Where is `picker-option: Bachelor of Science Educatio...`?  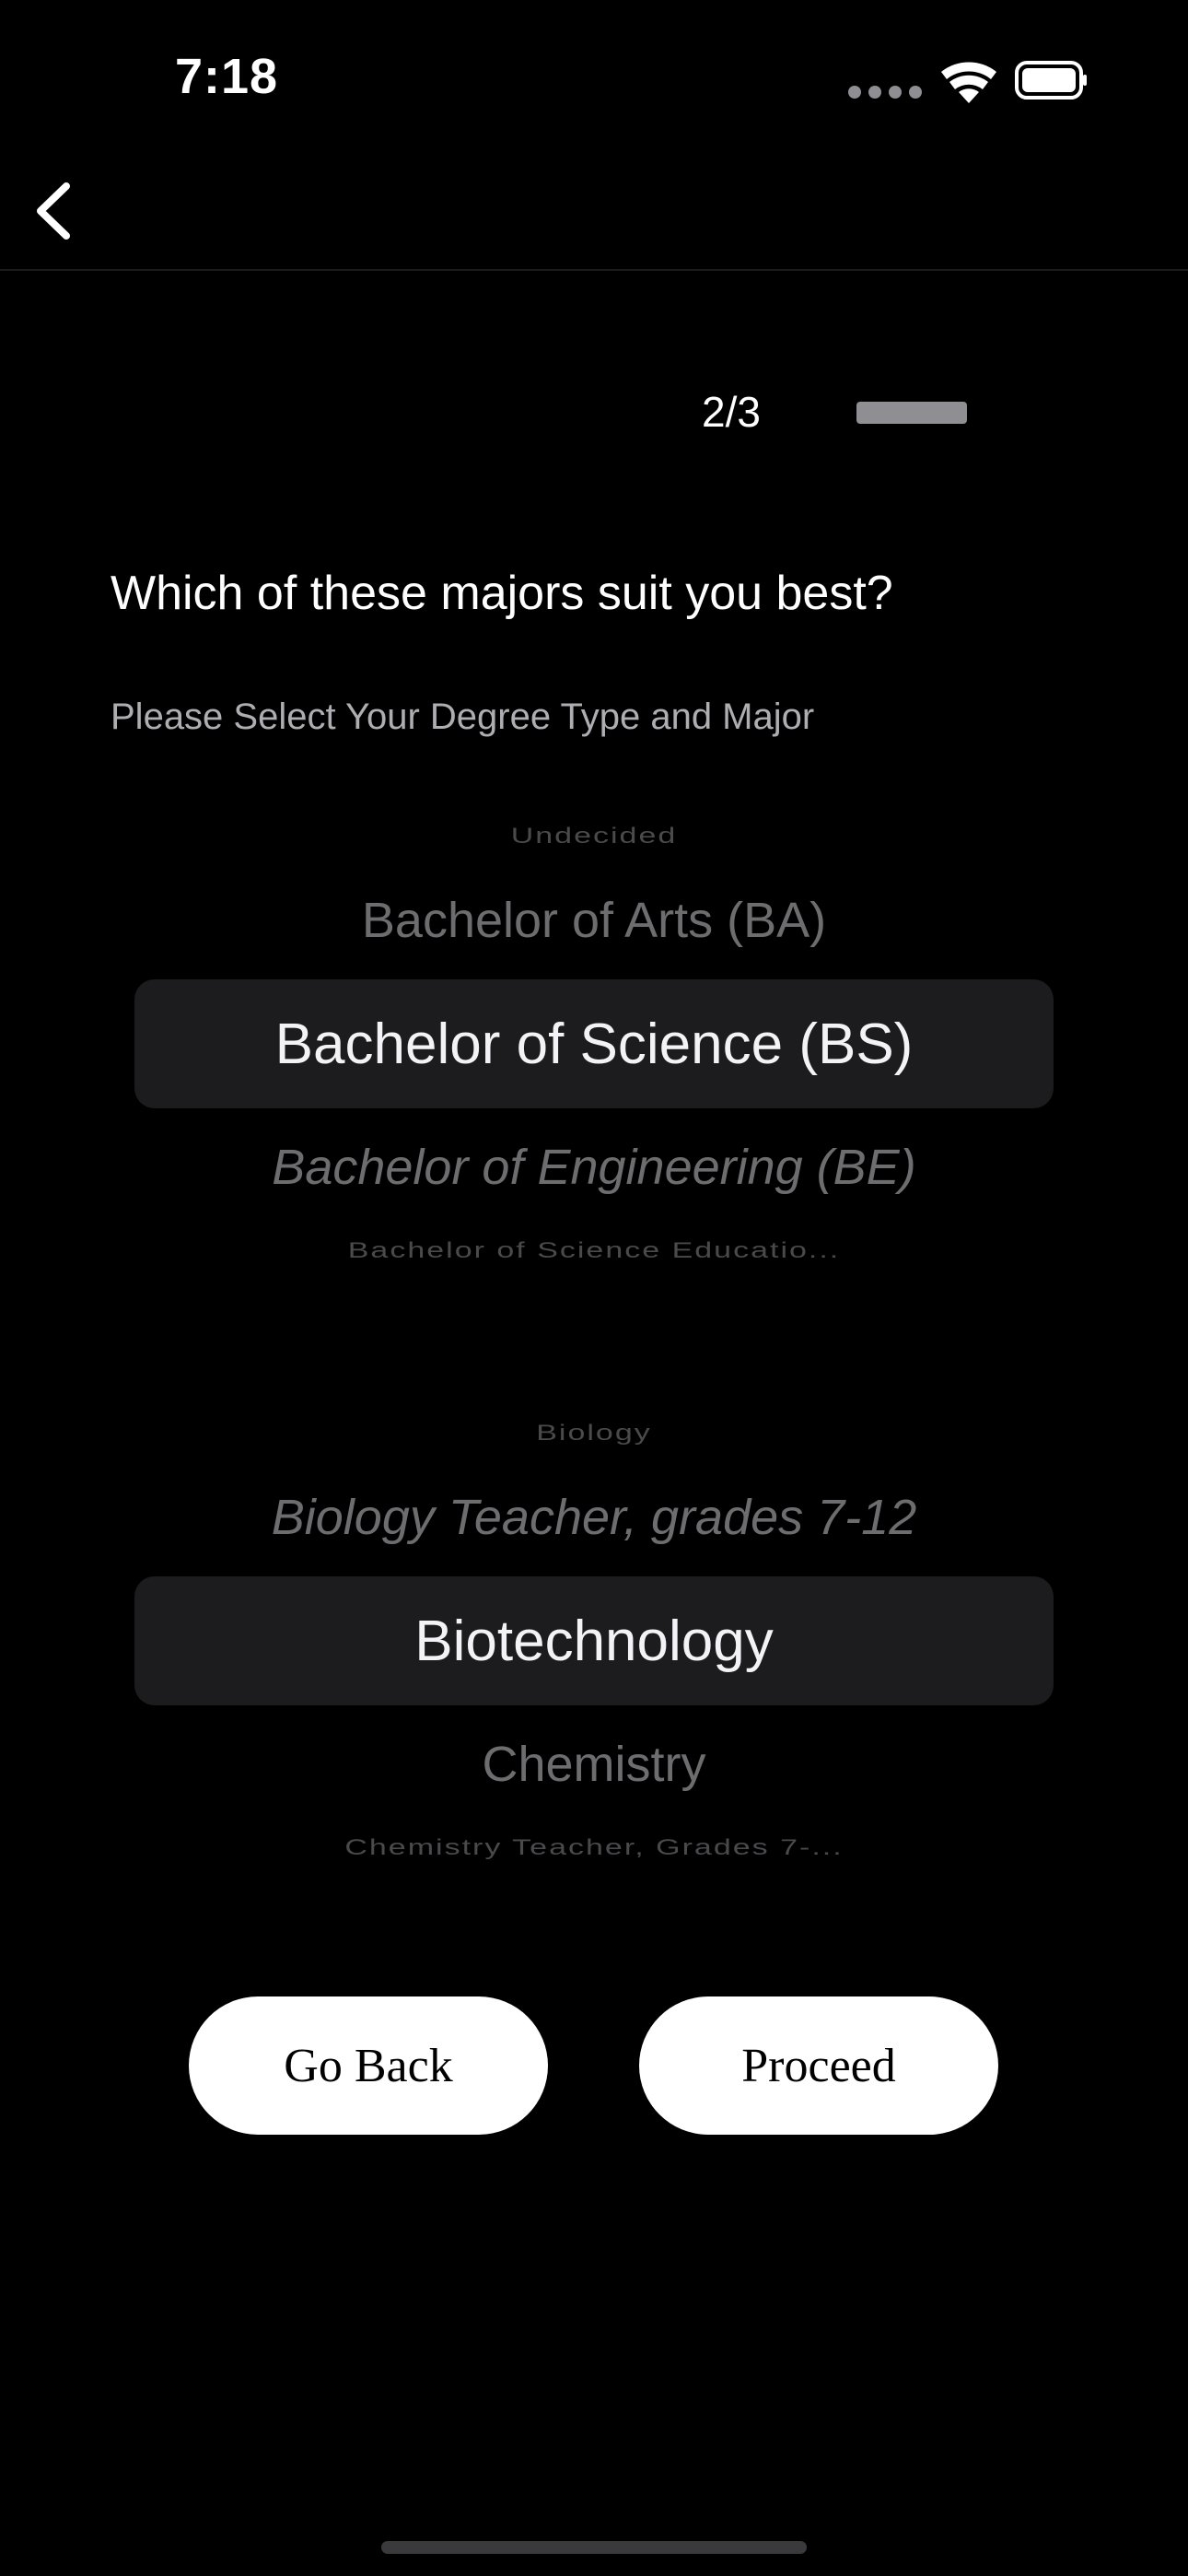 picker-option: Bachelor of Science Educatio... is located at coordinates (594, 1250).